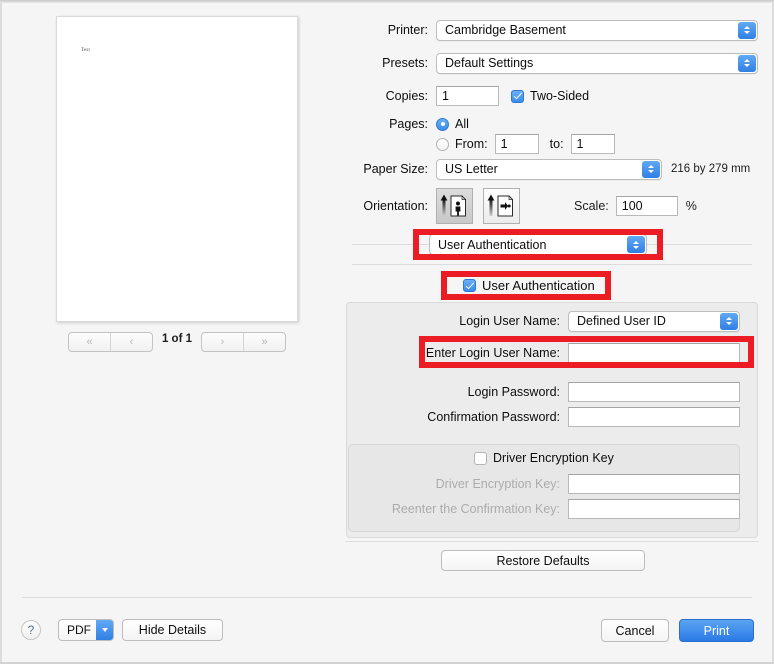  I want to click on feature-select: User Authentication, so click(538, 244).